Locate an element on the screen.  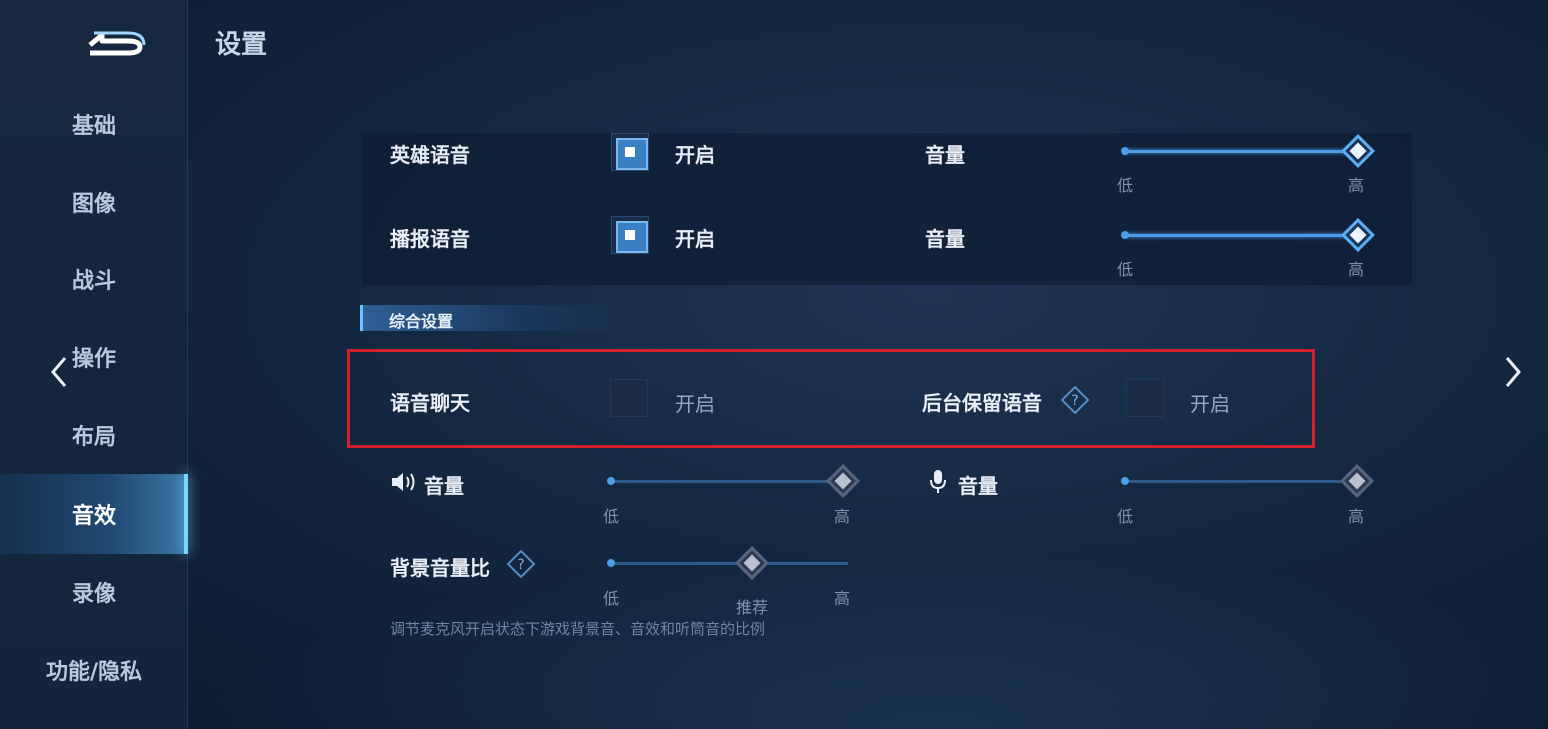
speaker-volume-slider is located at coordinates (733, 481).